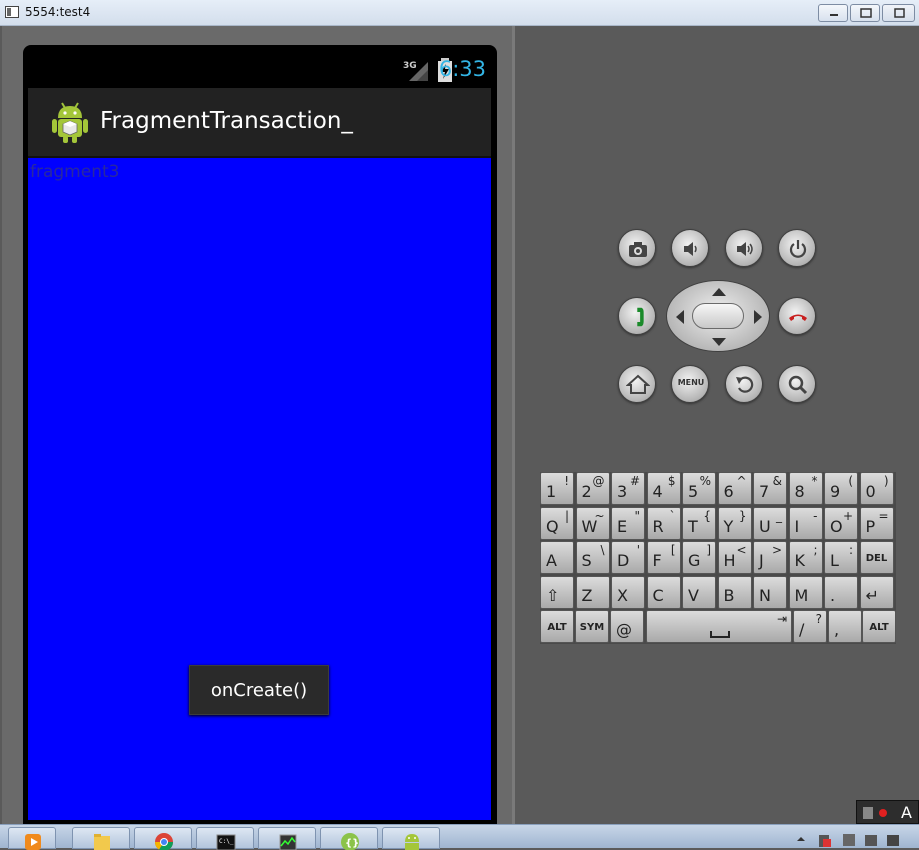 The width and height of the screenshot is (919, 850). Describe the element at coordinates (797, 526) in the screenshot. I see `key-label: I` at that location.